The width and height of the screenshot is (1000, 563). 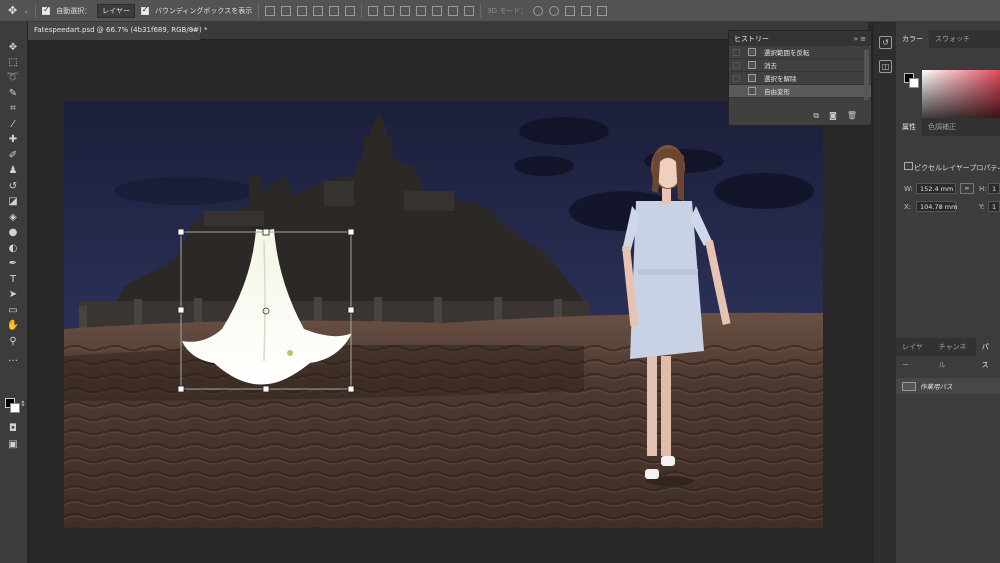 I want to click on quick-mask-icon: ◘, so click(x=13, y=429).